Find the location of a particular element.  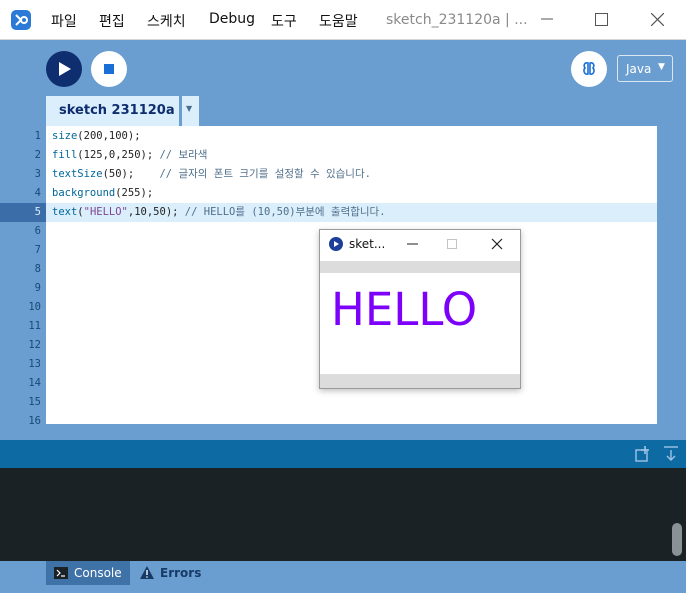

processing-run-icon is located at coordinates (336, 244).